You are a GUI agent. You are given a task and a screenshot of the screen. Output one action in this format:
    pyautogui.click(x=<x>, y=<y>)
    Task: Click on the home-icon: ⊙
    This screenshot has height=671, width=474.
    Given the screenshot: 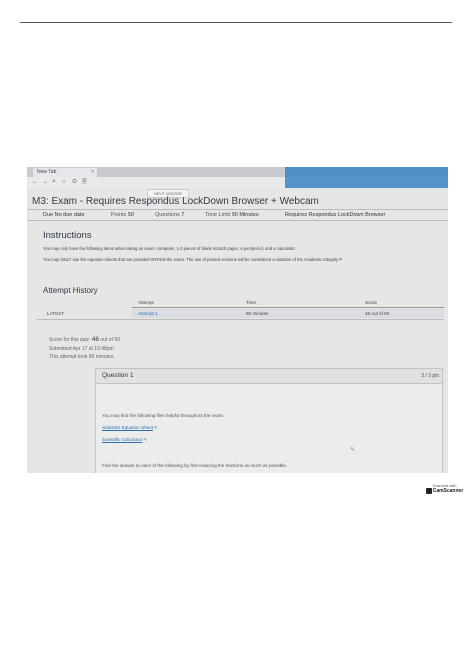 What is the action you would take?
    pyautogui.click(x=74, y=182)
    